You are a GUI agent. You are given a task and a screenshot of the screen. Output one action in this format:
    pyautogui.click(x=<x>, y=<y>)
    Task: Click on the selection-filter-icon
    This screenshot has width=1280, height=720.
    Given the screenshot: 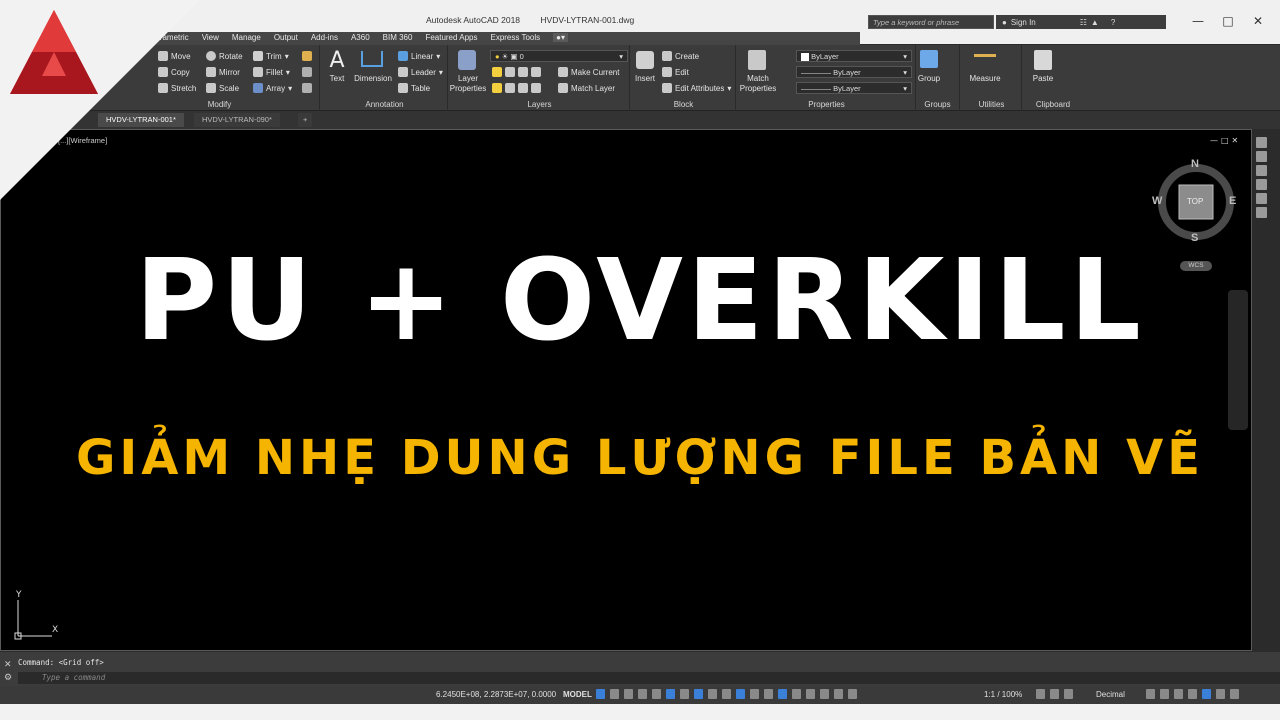 What is the action you would take?
    pyautogui.click(x=796, y=694)
    